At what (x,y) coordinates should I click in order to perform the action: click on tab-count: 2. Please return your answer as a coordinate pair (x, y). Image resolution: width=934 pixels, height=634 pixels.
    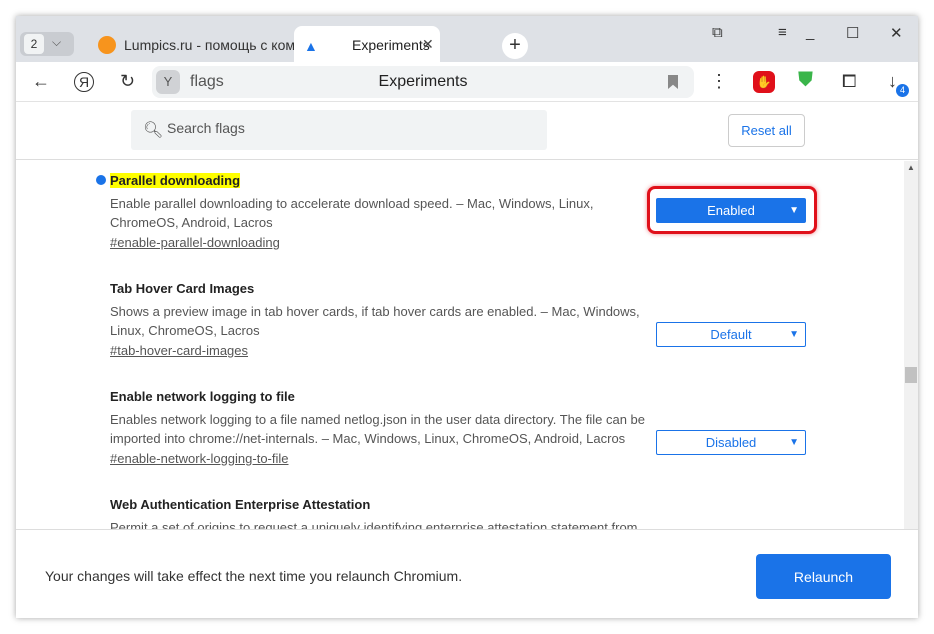
    Looking at the image, I should click on (34, 44).